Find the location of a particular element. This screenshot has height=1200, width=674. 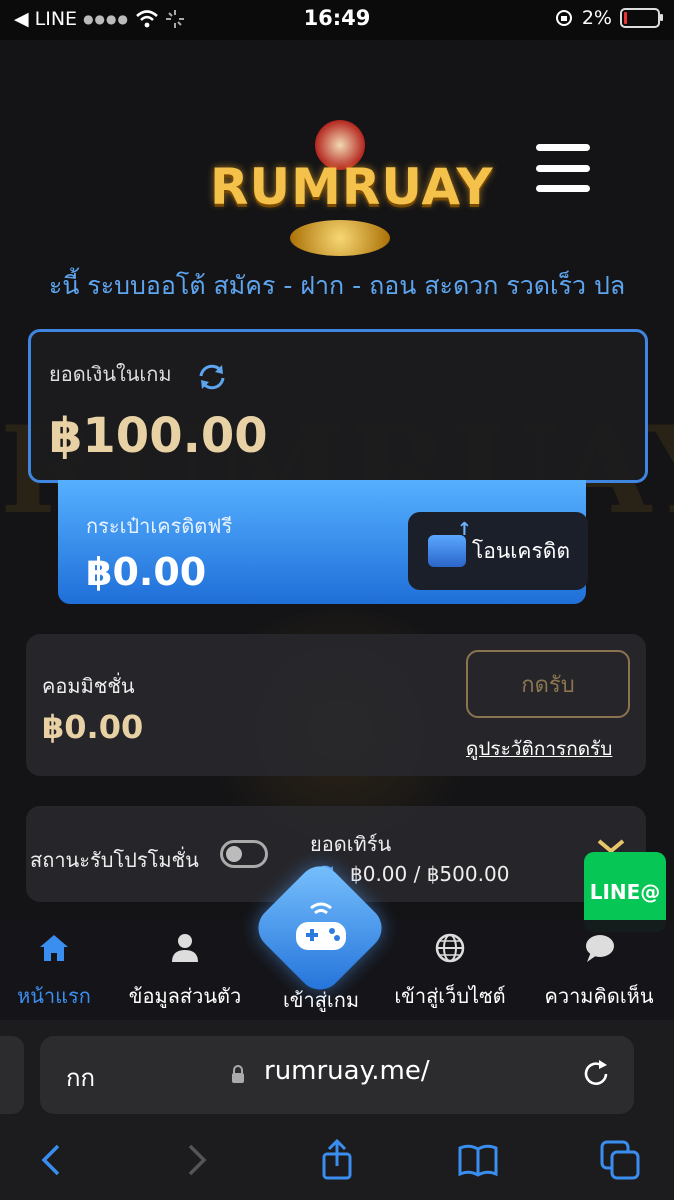

home-icon is located at coordinates (54, 948).